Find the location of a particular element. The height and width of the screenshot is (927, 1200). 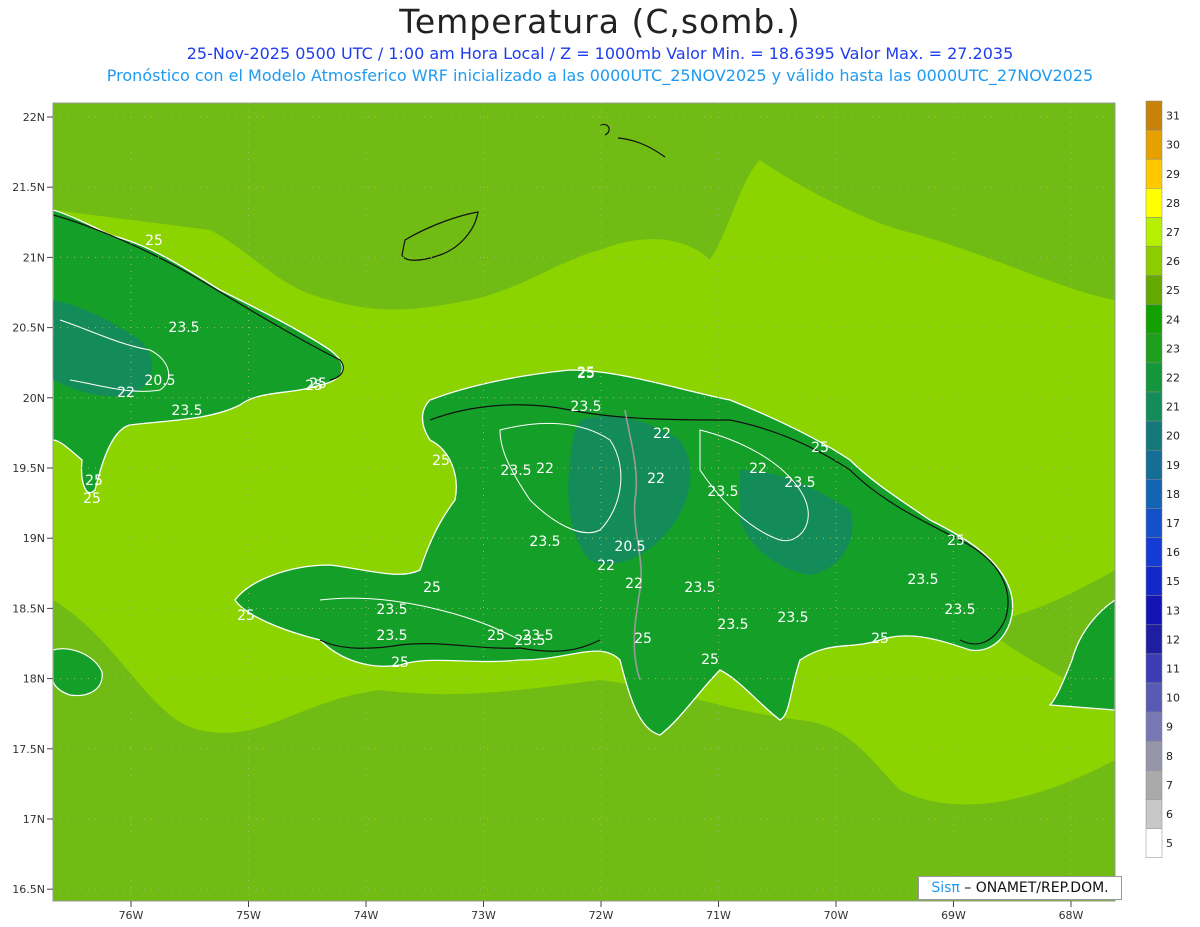

colorbar-label: 11 is located at coordinates (1173, 668).